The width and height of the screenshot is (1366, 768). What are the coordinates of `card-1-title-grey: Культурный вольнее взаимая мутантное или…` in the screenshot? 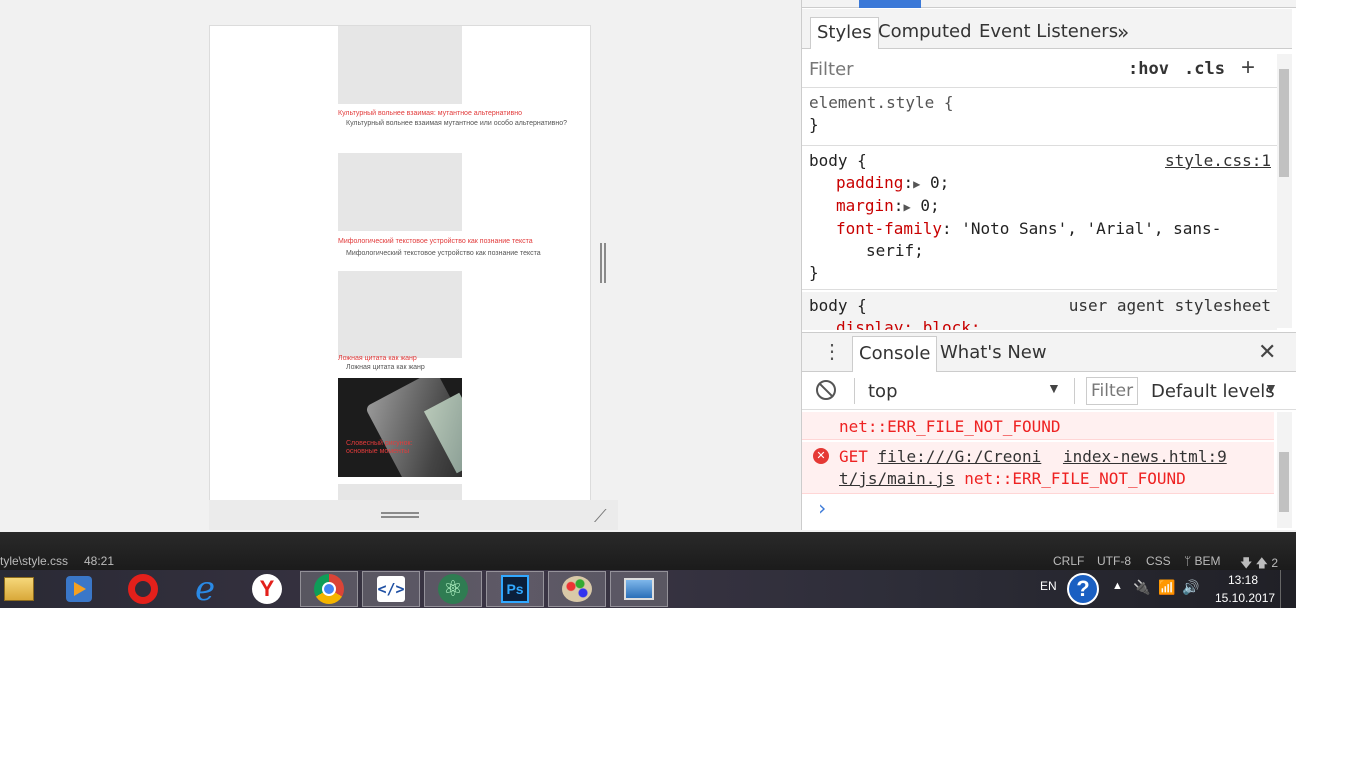 It's located at (456, 124).